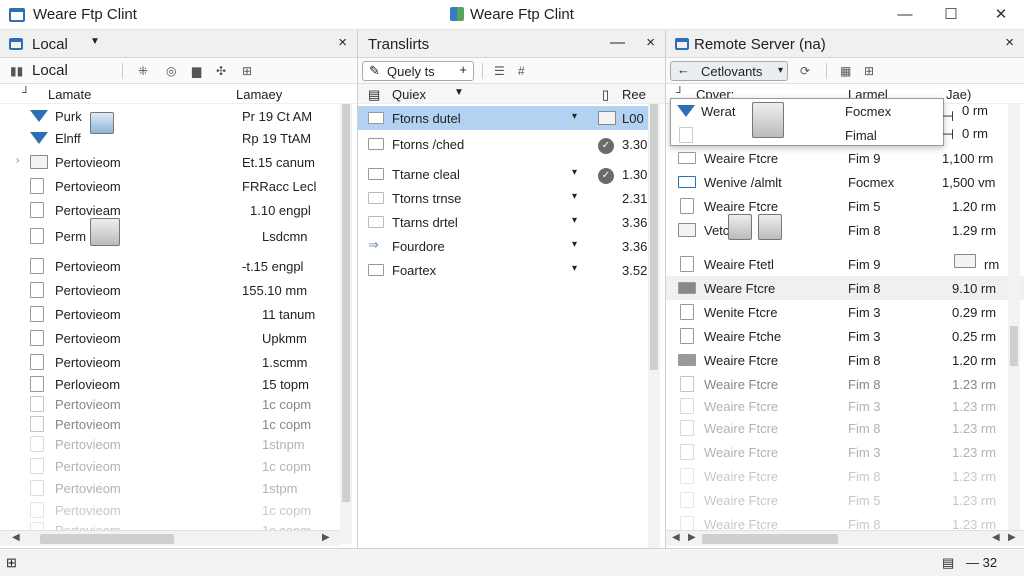  I want to click on list-item: Pertovieam 1.10 engpl, so click(178, 210).